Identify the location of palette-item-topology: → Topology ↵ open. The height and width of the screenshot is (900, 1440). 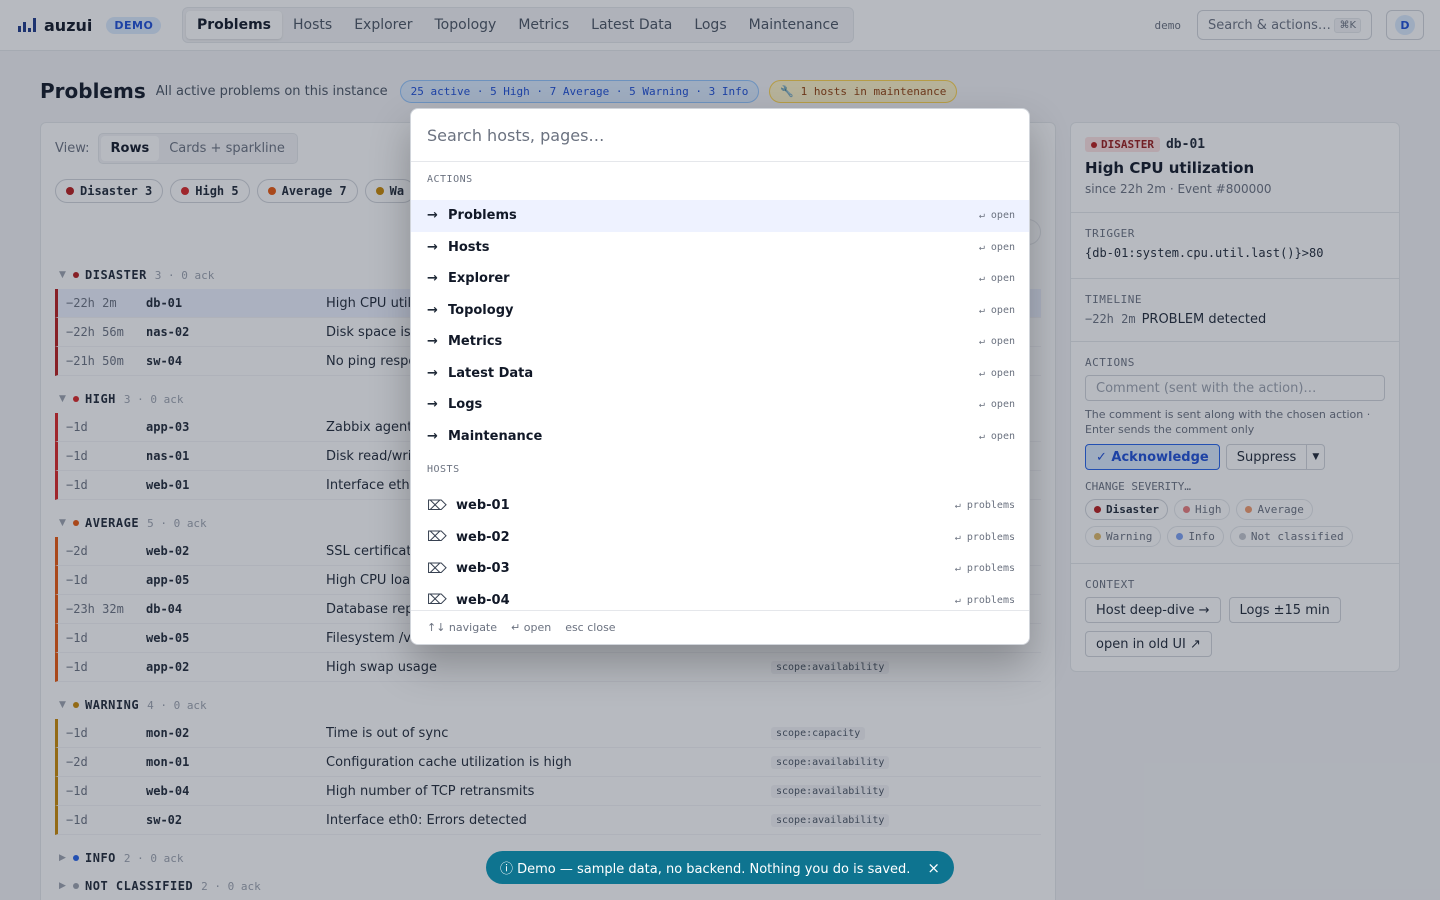
(720, 311).